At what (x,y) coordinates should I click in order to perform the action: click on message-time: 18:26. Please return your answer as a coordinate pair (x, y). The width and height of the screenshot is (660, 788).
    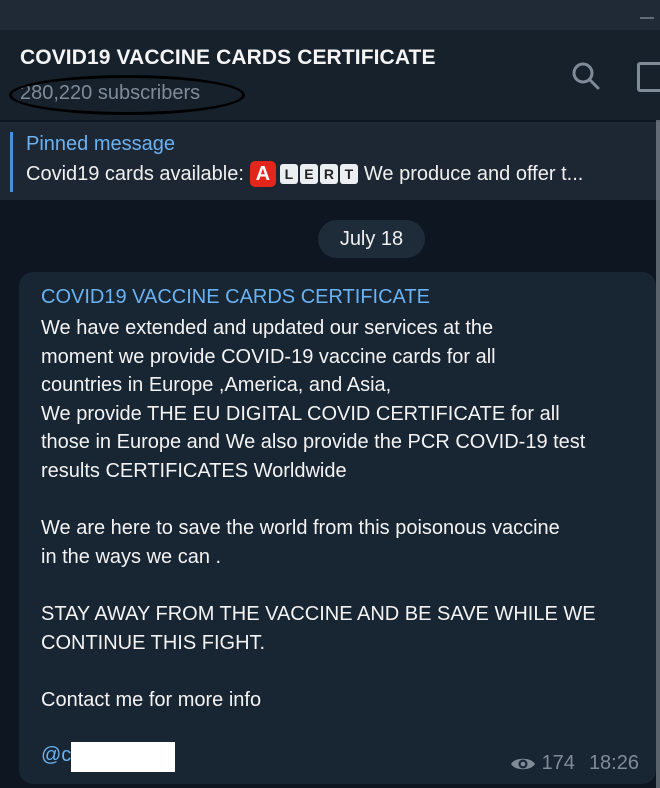
    Looking at the image, I should click on (613, 763).